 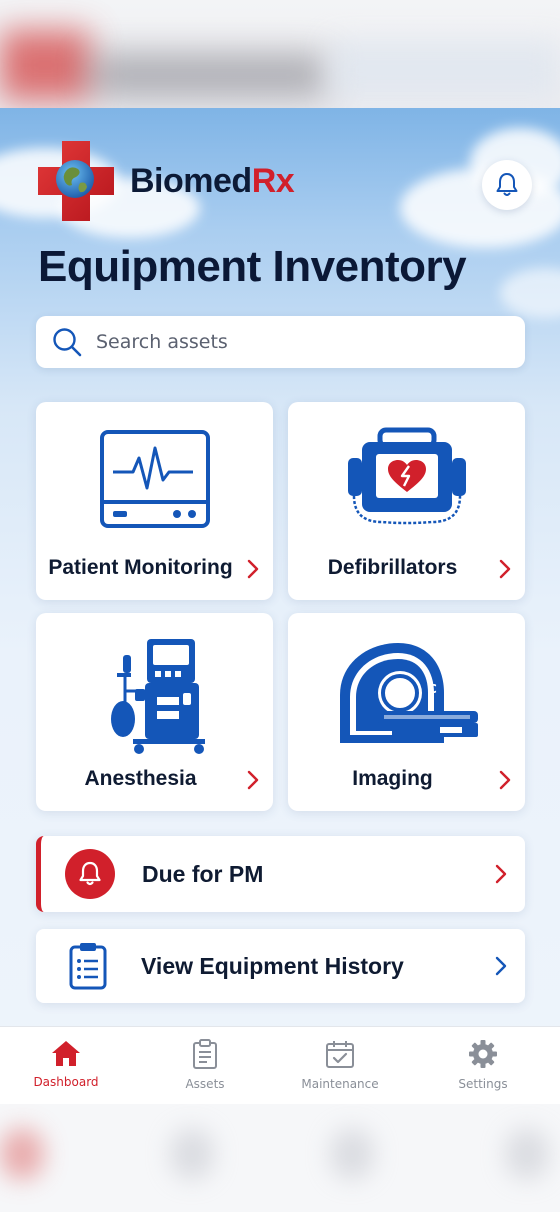 What do you see at coordinates (483, 1084) in the screenshot?
I see `tab-label: Settings` at bounding box center [483, 1084].